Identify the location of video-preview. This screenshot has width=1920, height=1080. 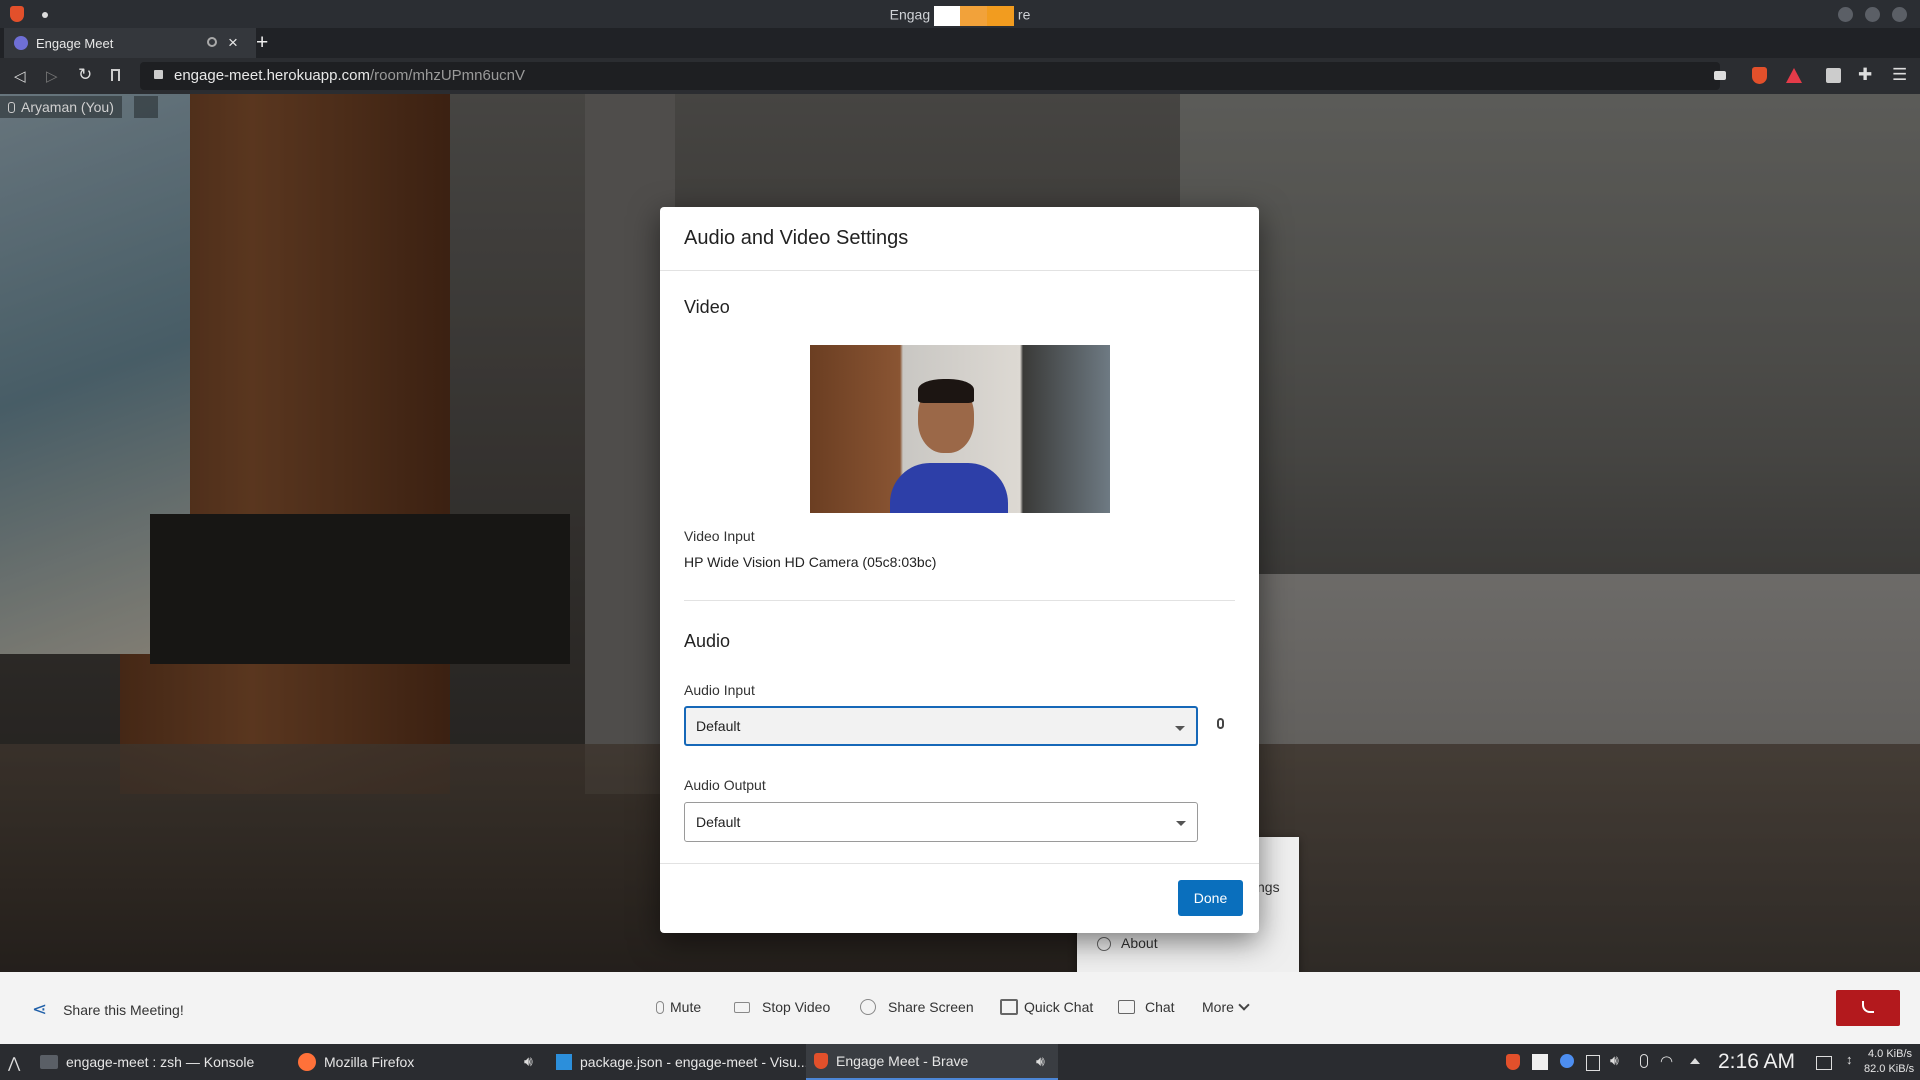
(960, 429).